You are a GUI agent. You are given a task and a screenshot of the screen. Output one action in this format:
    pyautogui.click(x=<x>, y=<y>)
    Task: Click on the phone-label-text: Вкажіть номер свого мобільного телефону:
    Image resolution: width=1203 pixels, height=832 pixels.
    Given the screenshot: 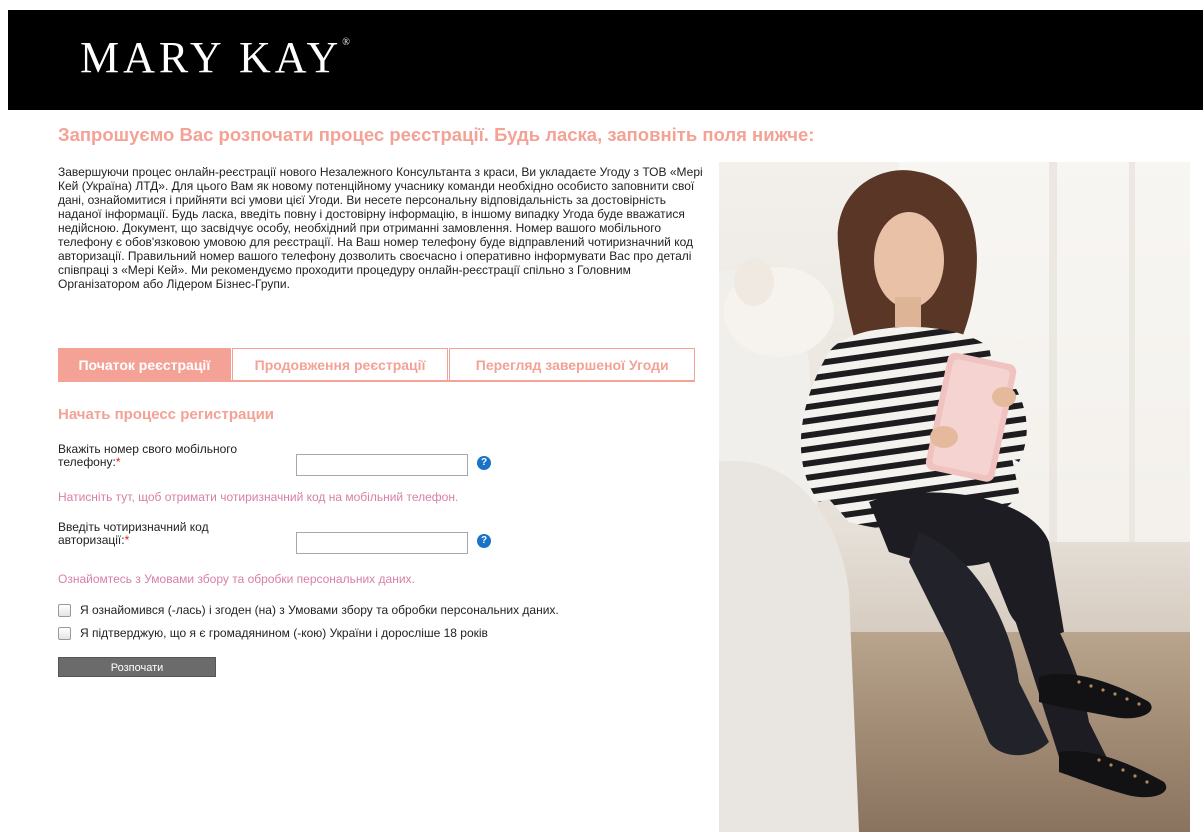 What is the action you would take?
    pyautogui.click(x=148, y=455)
    